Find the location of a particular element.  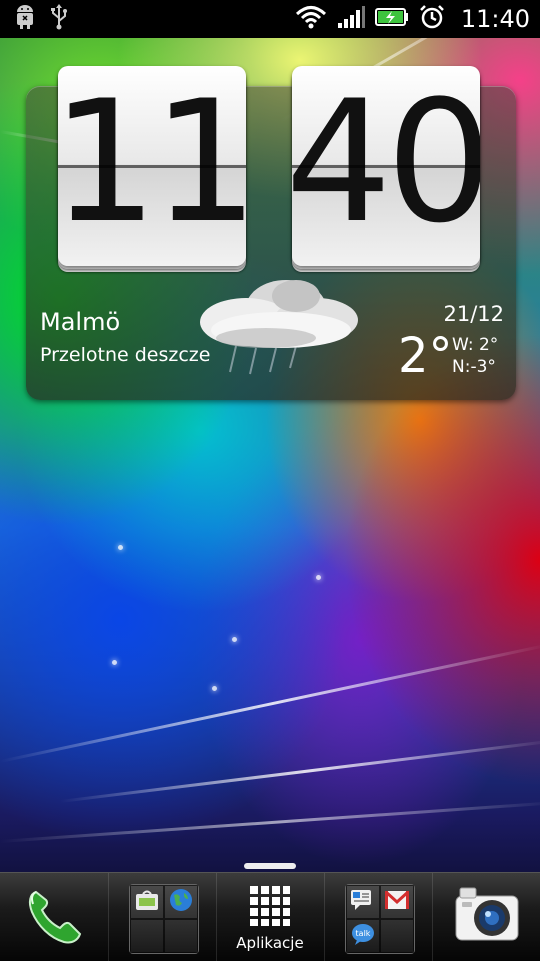

camera-icon is located at coordinates (487, 918).